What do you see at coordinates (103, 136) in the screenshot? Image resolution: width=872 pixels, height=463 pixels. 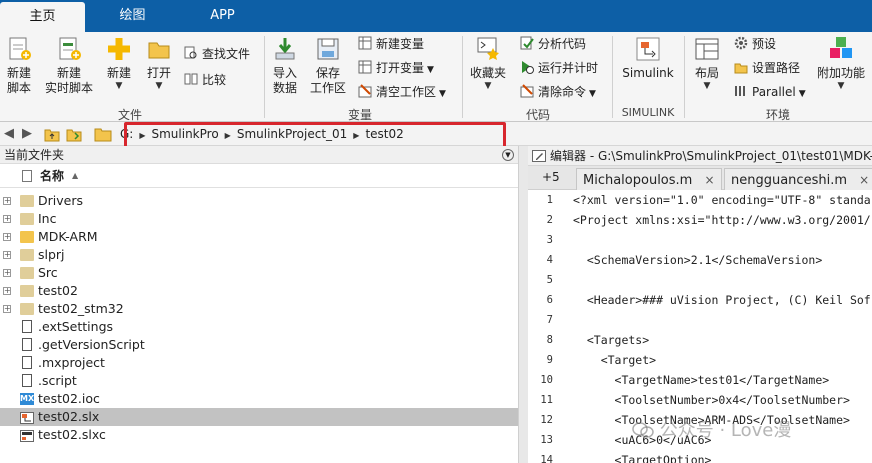 I see `current-folder-icon` at bounding box center [103, 136].